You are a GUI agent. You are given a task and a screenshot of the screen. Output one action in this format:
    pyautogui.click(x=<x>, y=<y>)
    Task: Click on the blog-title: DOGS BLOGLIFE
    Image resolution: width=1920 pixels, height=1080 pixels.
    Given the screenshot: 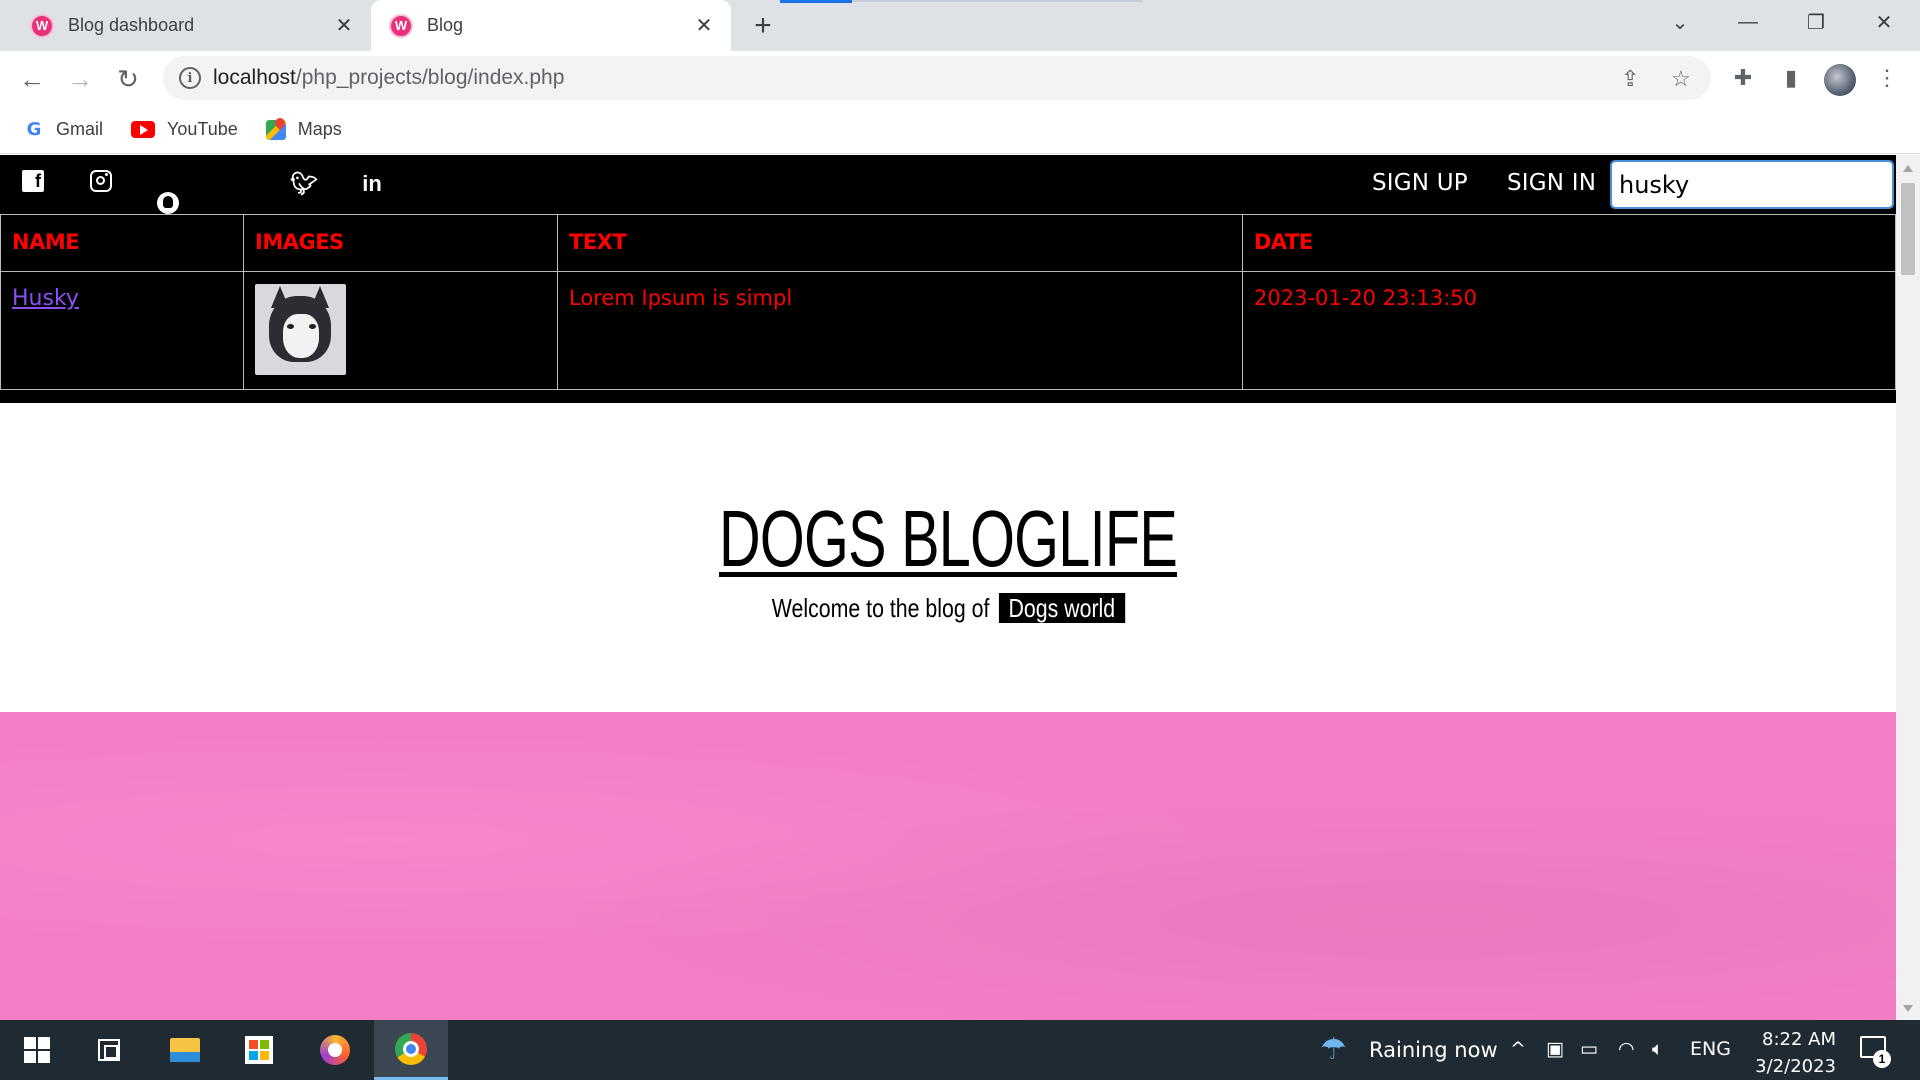 What is the action you would take?
    pyautogui.click(x=948, y=539)
    